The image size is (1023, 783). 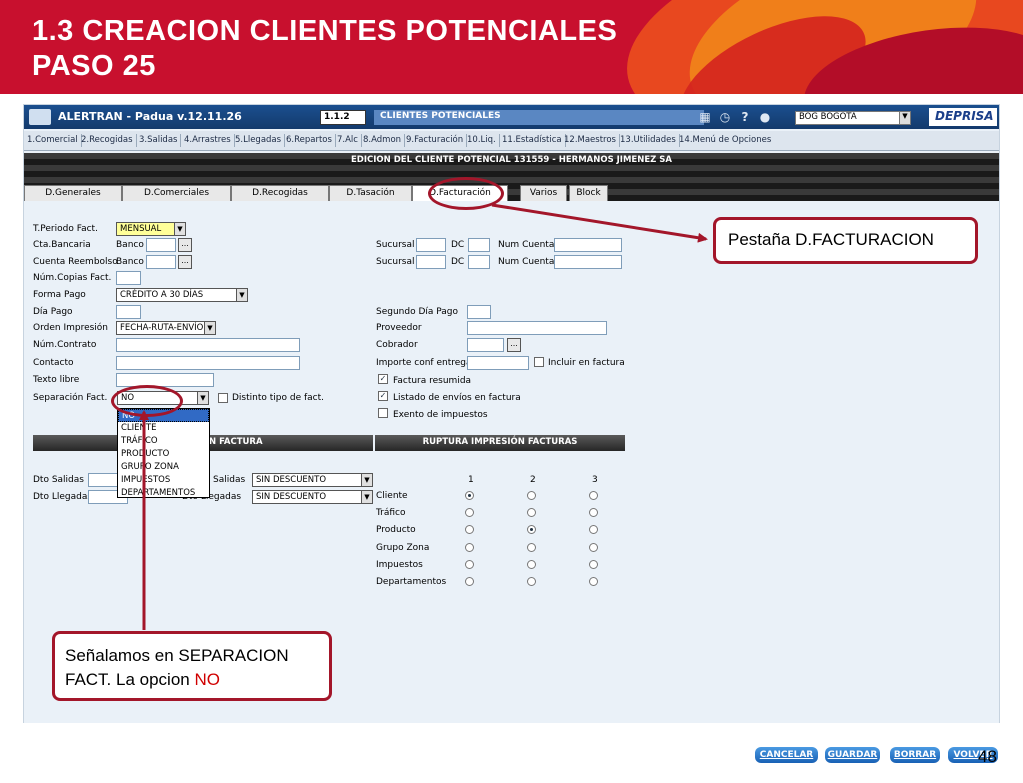 I want to click on callout-line1: Señalamos en SEPARACION, so click(x=177, y=655).